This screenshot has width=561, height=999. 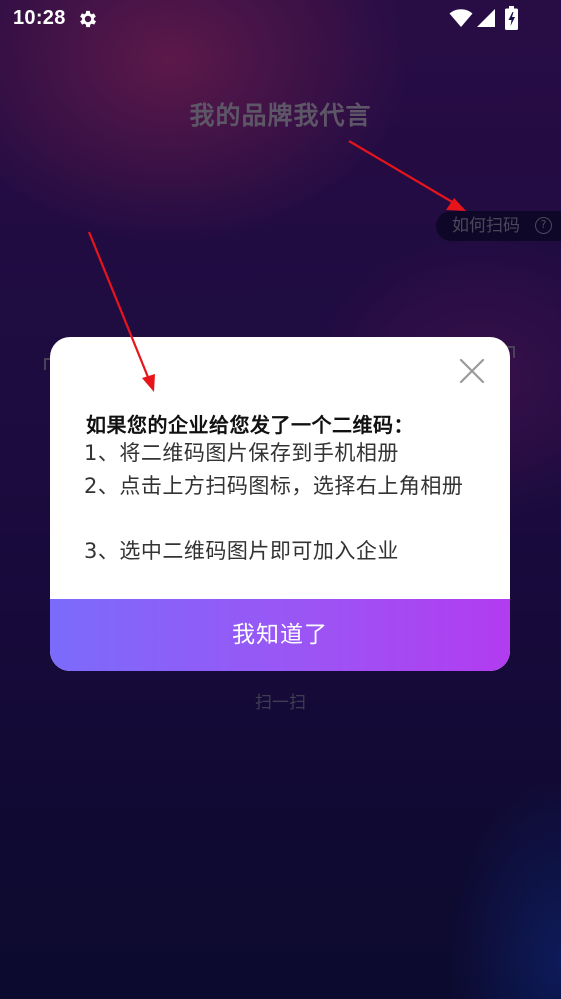 I want to click on status-time: 10:28, so click(x=39, y=18).